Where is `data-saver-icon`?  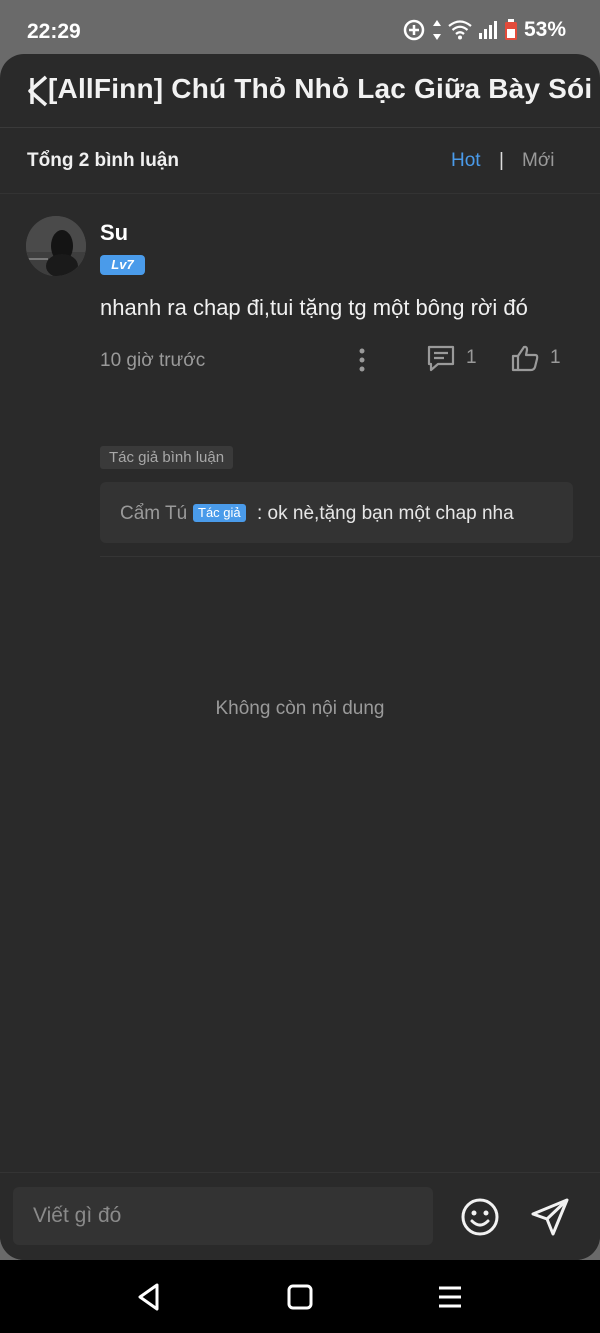 data-saver-icon is located at coordinates (414, 30).